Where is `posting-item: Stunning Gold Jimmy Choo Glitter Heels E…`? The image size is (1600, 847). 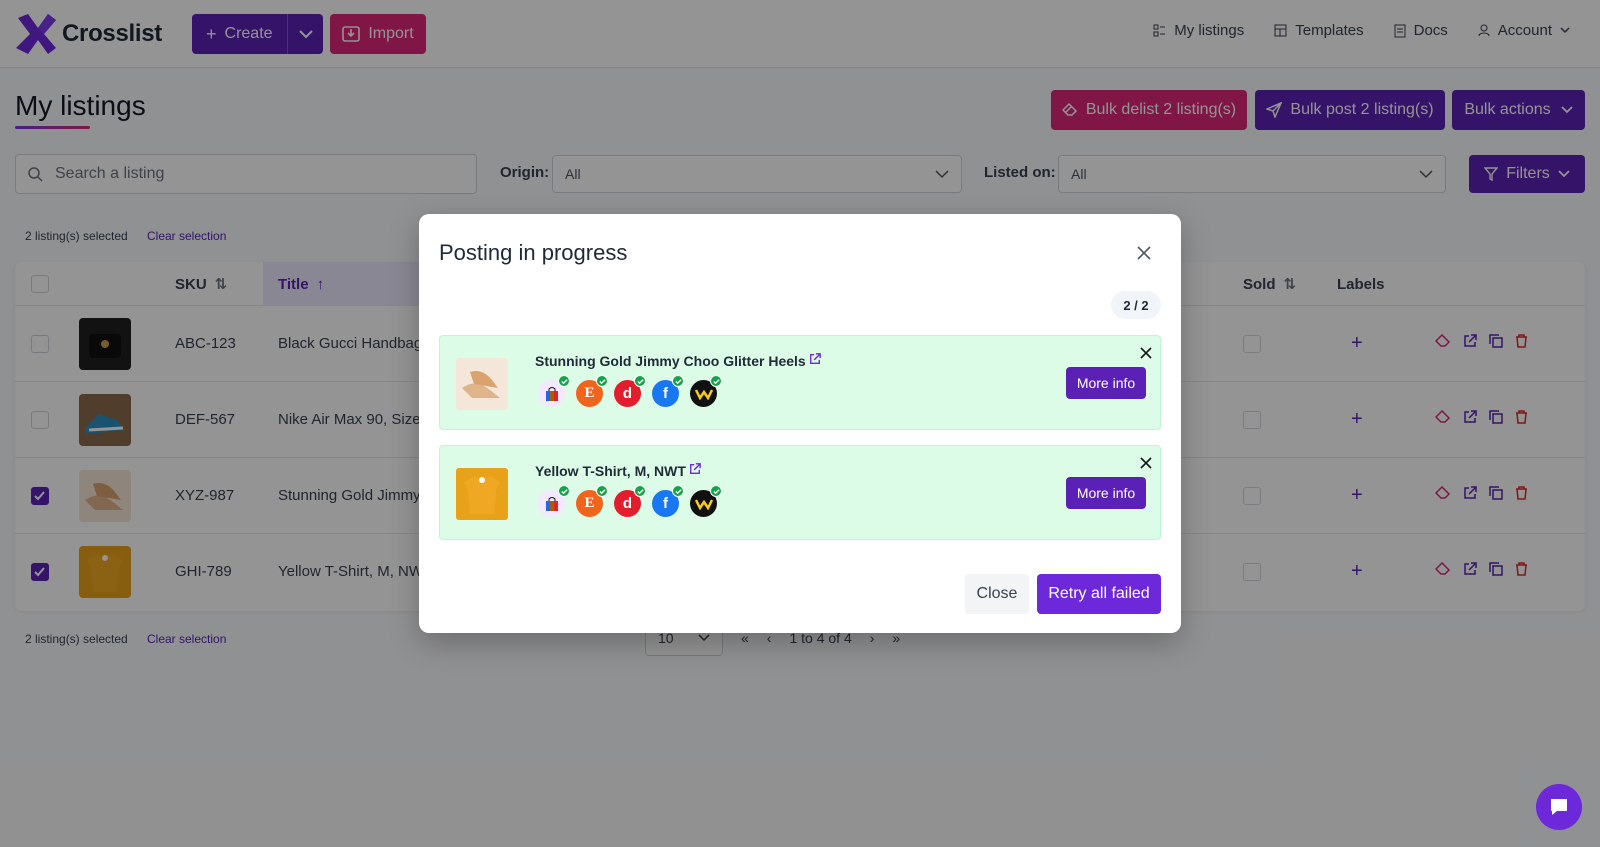
posting-item: Stunning Gold Jimmy Choo Glitter Heels E… is located at coordinates (800, 382).